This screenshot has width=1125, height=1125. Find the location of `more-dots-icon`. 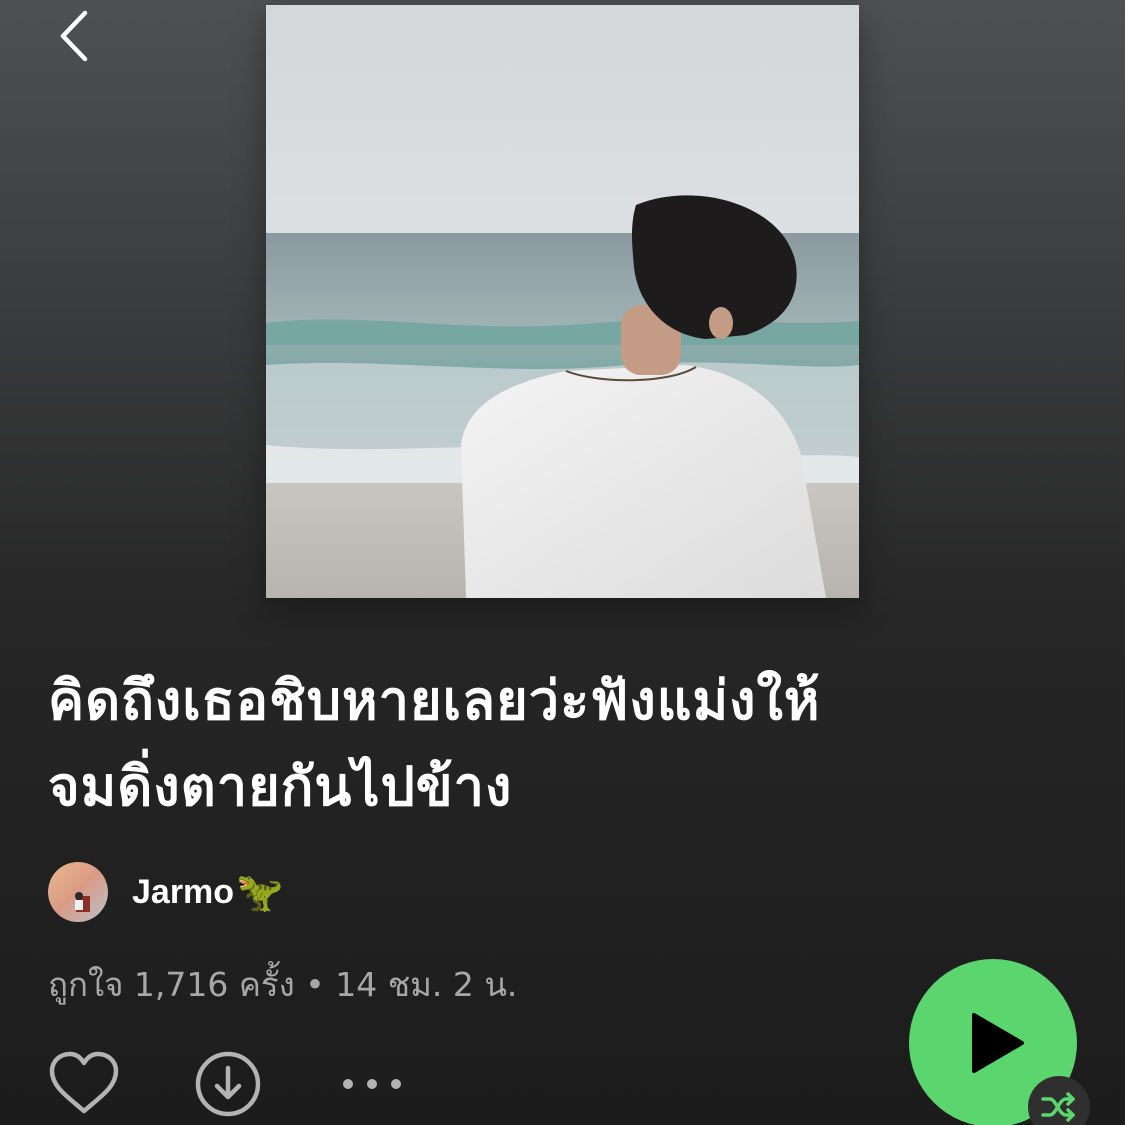

more-dots-icon is located at coordinates (372, 1084).